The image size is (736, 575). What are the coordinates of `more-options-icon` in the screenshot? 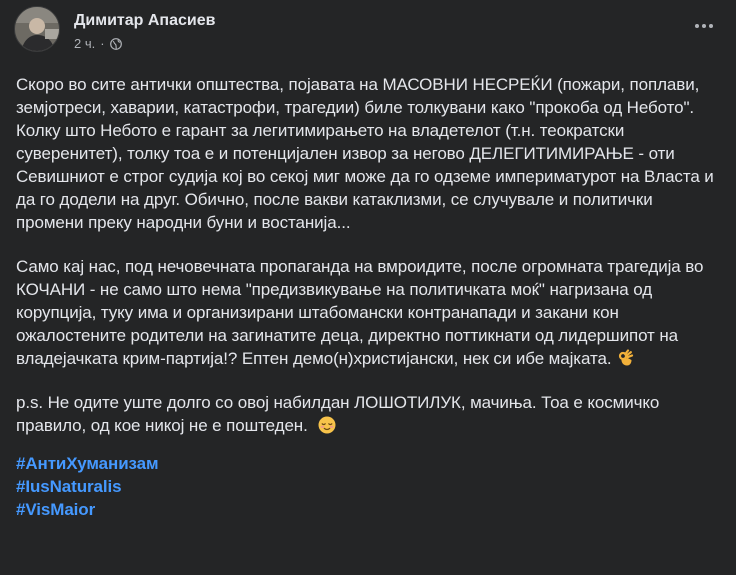 It's located at (704, 26).